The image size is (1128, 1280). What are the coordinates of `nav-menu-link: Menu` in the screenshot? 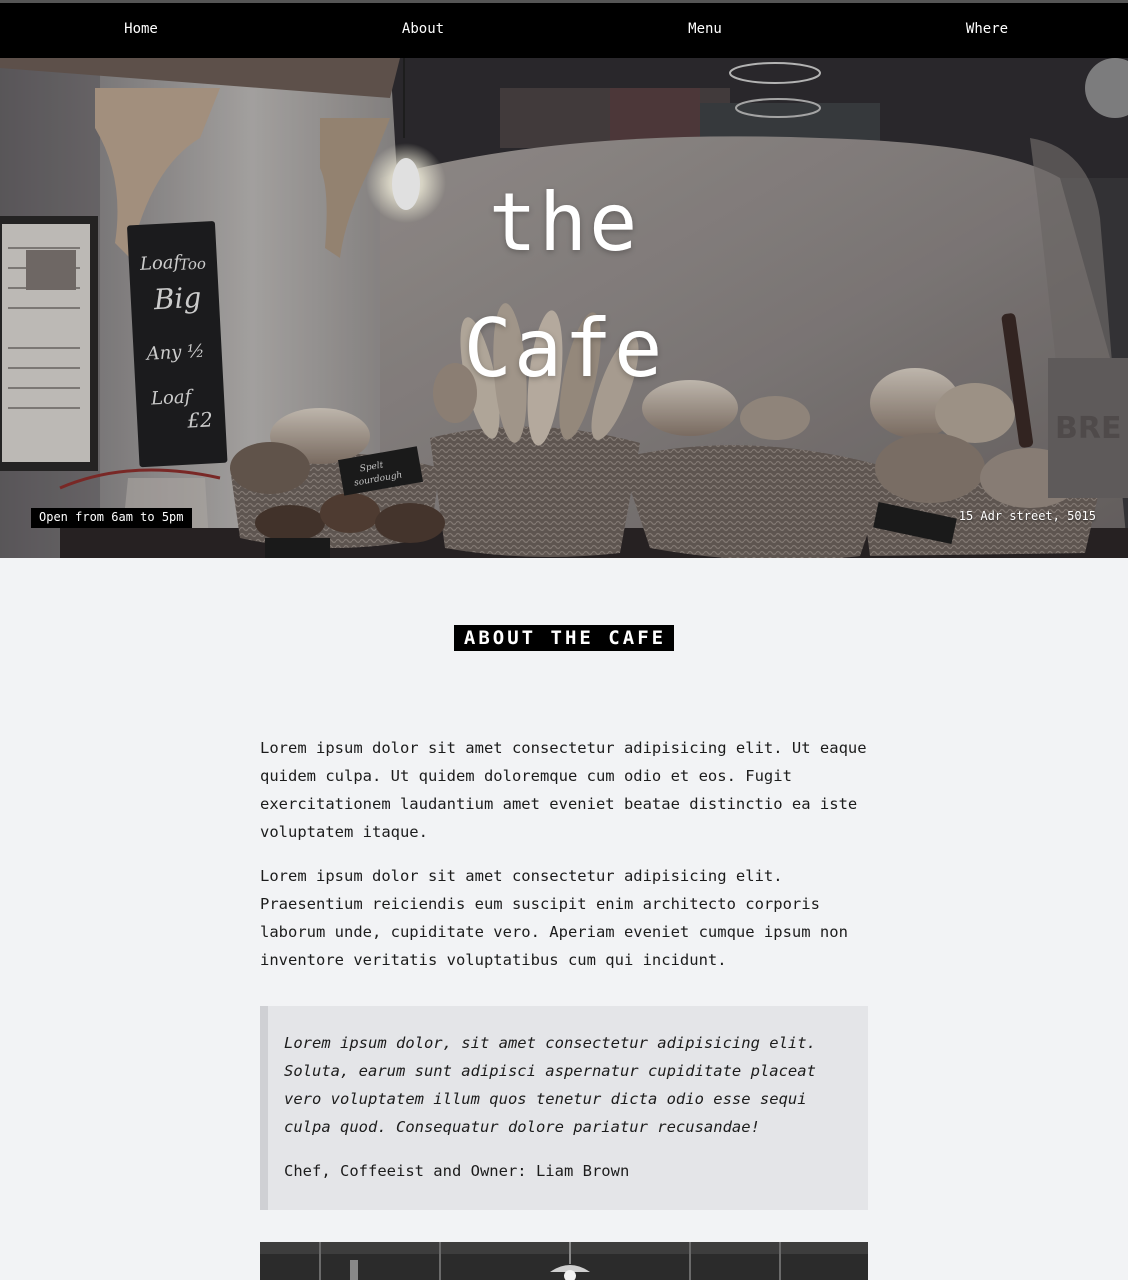 It's located at (705, 28).